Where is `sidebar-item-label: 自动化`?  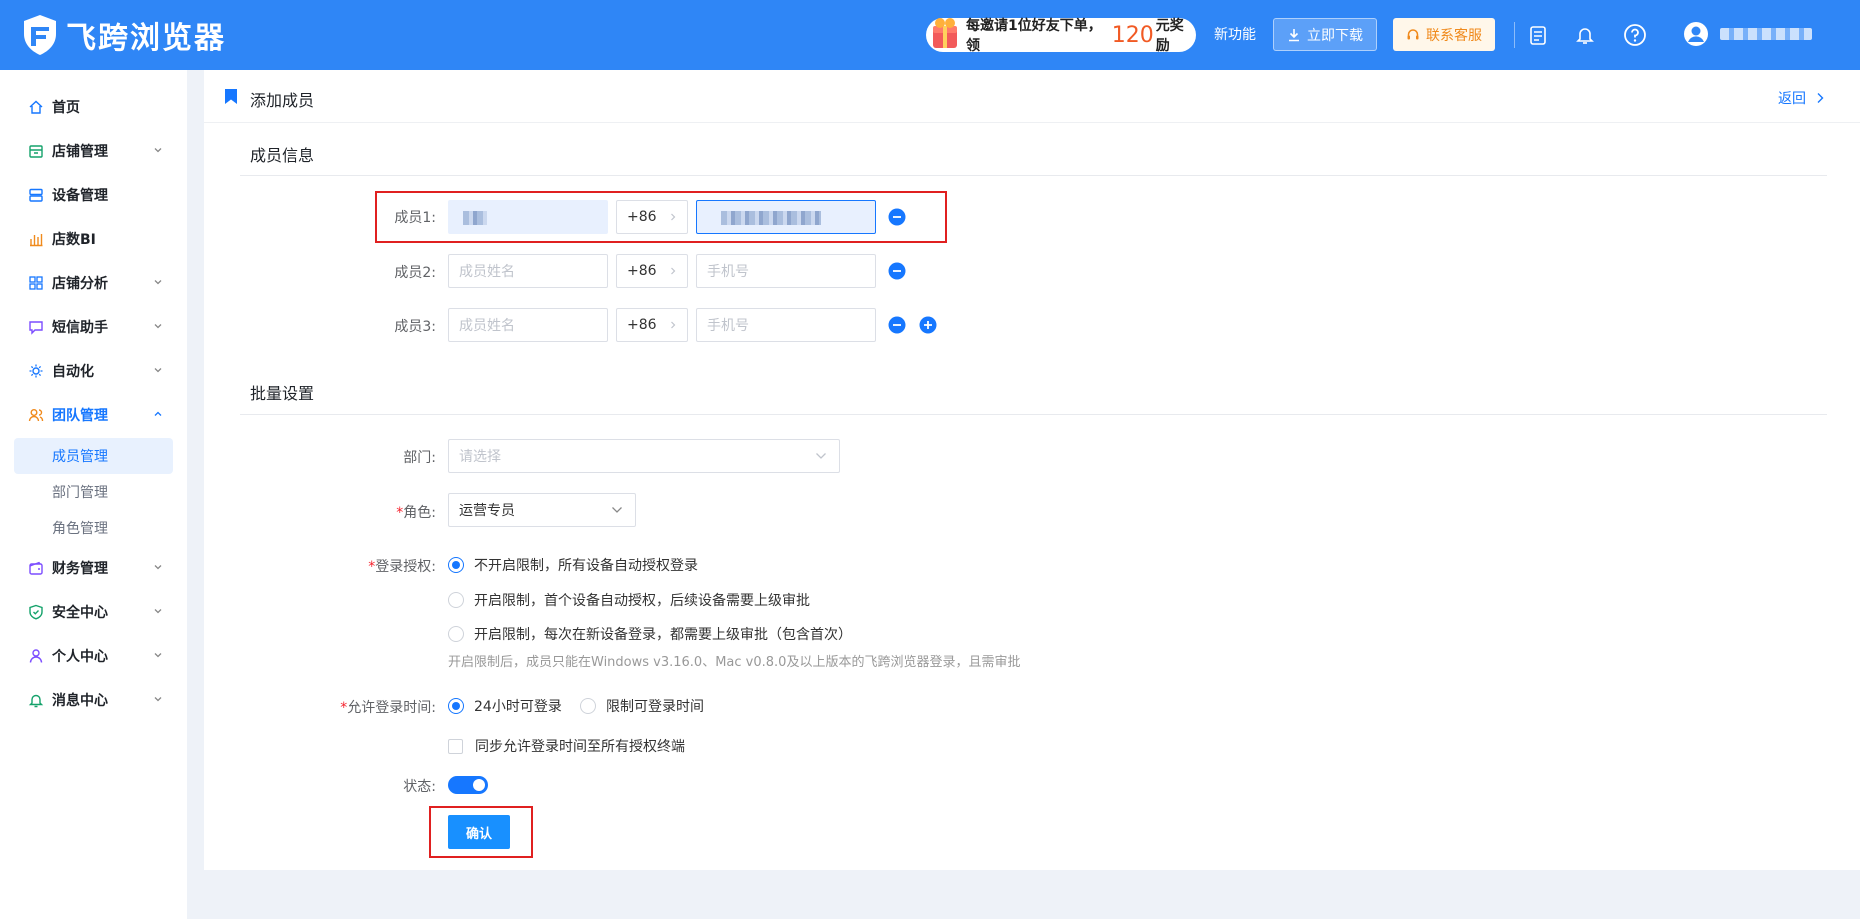 sidebar-item-label: 自动化 is located at coordinates (73, 372).